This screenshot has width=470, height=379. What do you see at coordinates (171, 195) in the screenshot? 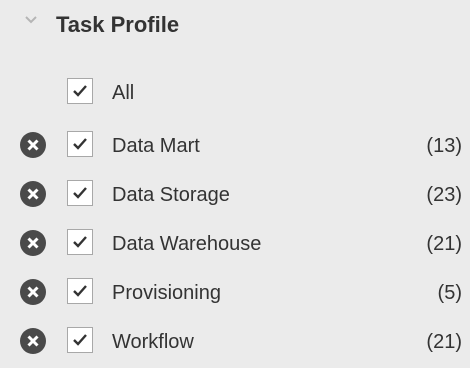
I see `filter-option-label: Data Storage` at bounding box center [171, 195].